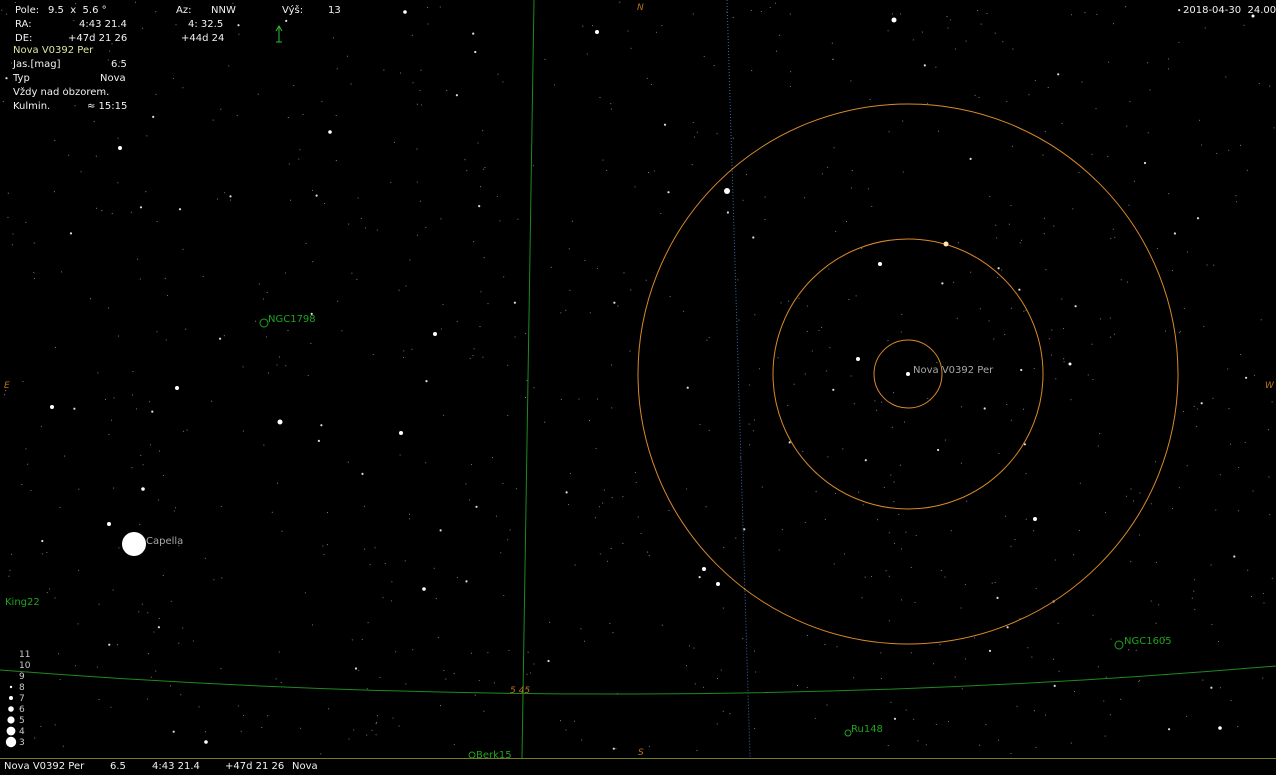 The height and width of the screenshot is (775, 1276). What do you see at coordinates (293, 10) in the screenshot?
I see `alt-label: Výš:` at bounding box center [293, 10].